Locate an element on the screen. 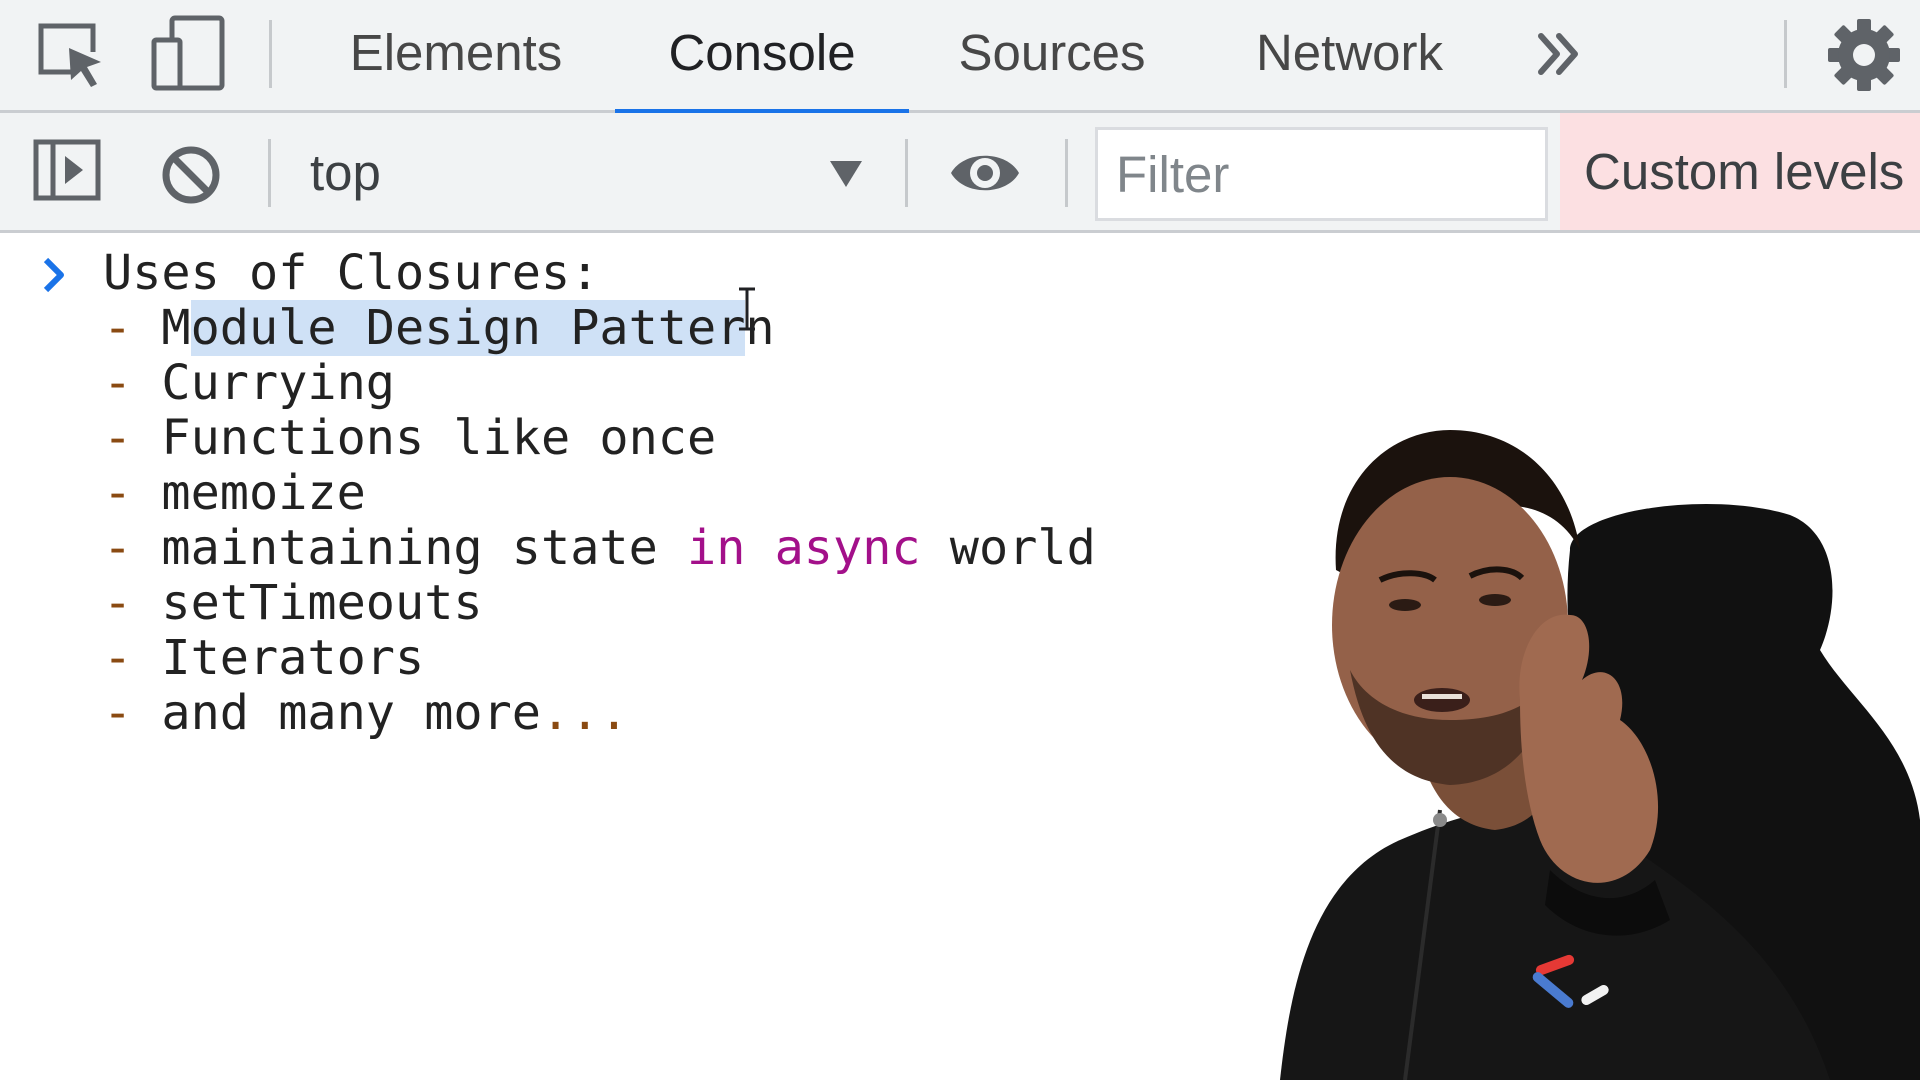 The width and height of the screenshot is (1920, 1080). list-item-text: Currying is located at coordinates (278, 383).